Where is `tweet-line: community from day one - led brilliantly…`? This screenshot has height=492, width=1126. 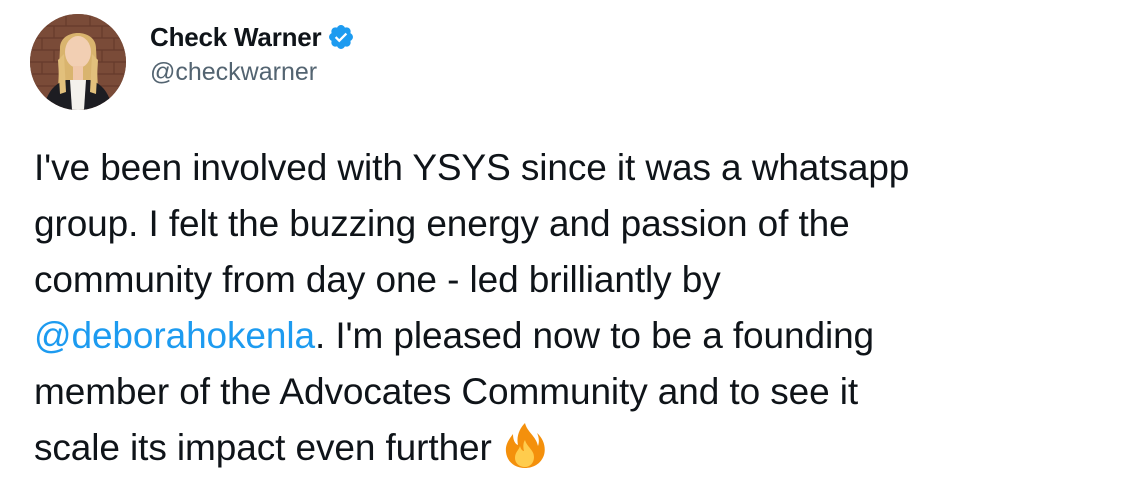
tweet-line: community from day one - led brilliantly… is located at coordinates (377, 279).